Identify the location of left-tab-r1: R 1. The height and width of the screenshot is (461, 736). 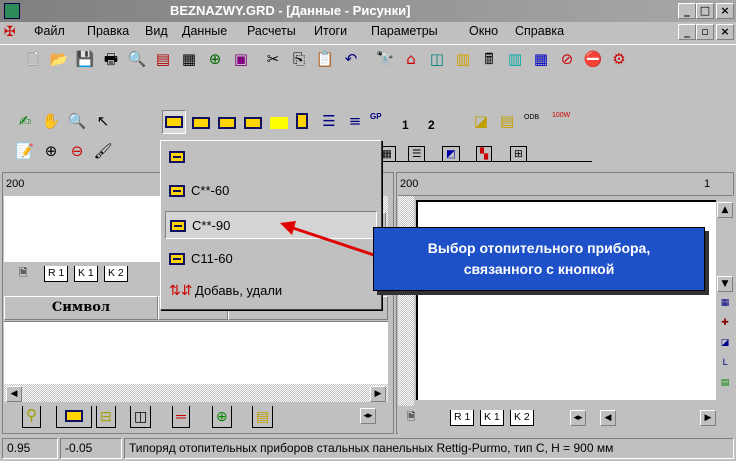
(56, 274).